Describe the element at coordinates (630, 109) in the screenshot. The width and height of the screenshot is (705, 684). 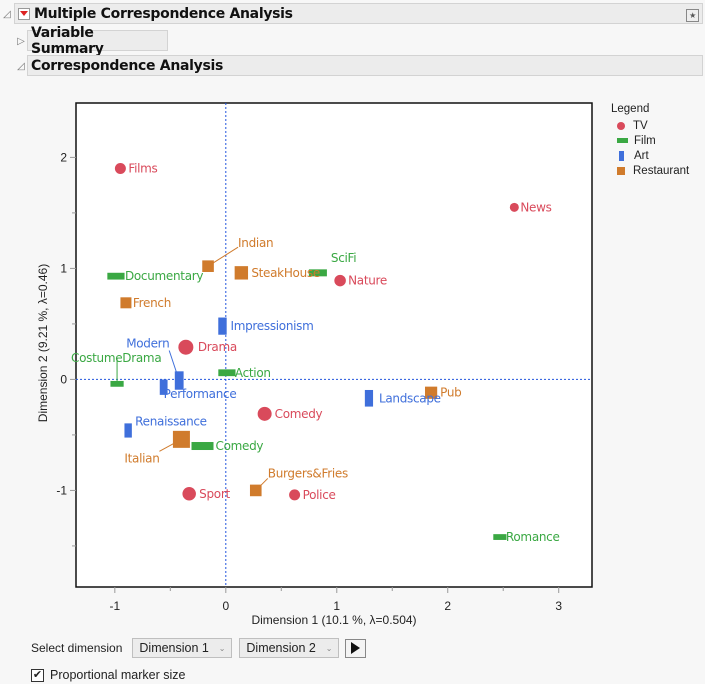
I see `legend-title: Legend` at that location.